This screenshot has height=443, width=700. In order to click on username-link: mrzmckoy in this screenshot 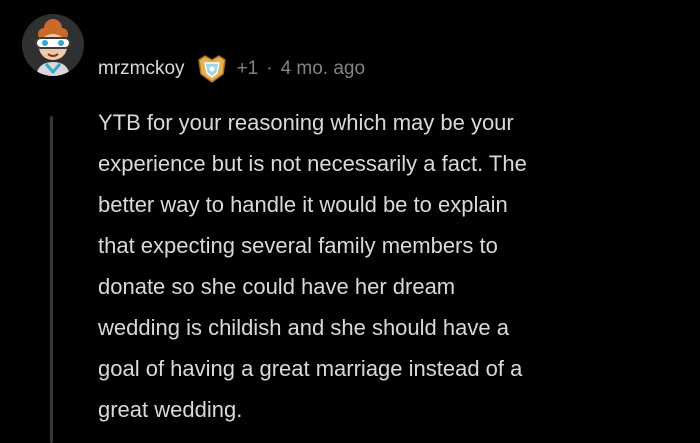, I will do `click(141, 69)`.